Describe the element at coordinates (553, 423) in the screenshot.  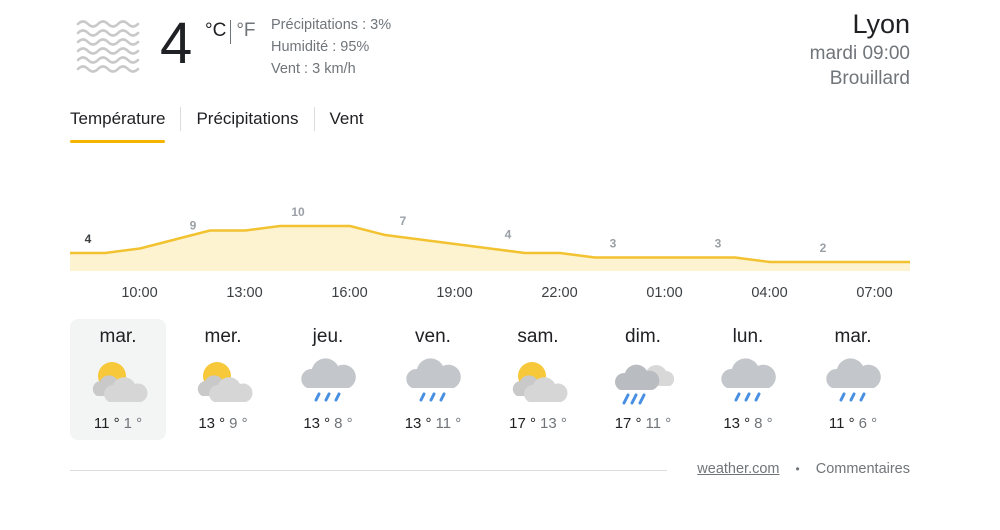
I see `low-temperature: 13 °` at that location.